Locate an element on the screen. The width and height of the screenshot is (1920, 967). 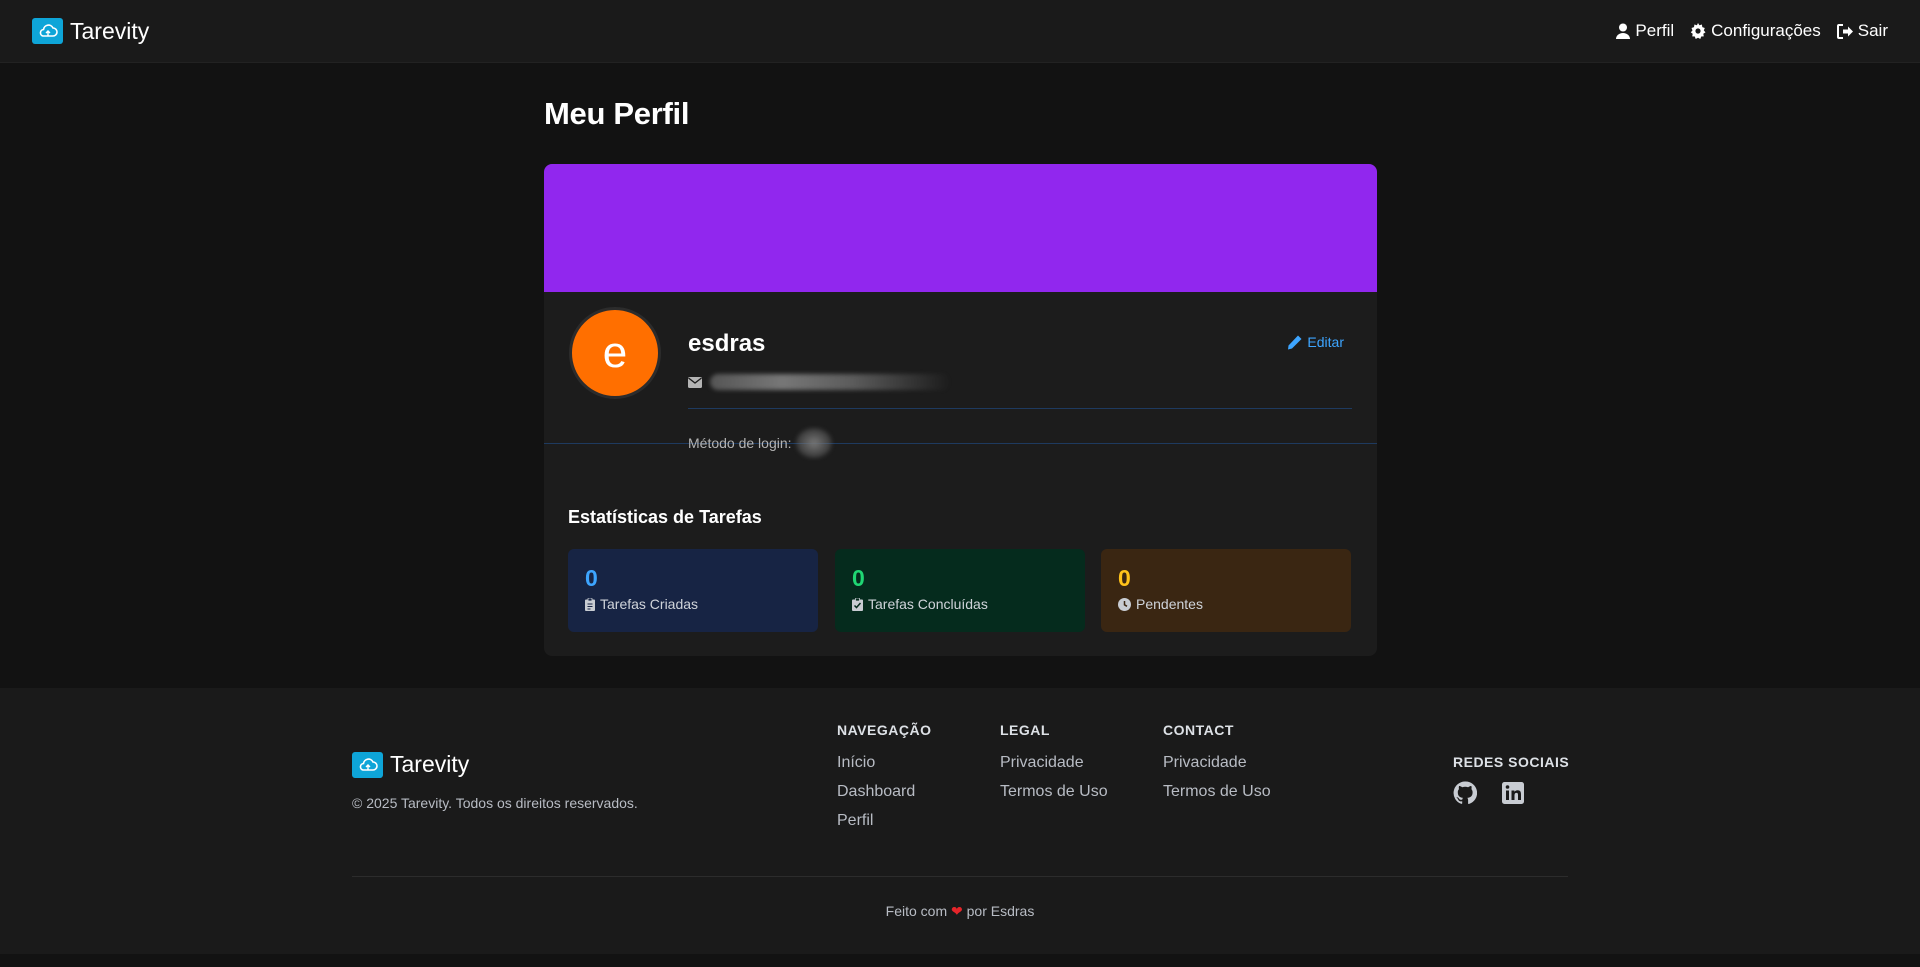
credit-suffix: por Esdras is located at coordinates (1000, 911).